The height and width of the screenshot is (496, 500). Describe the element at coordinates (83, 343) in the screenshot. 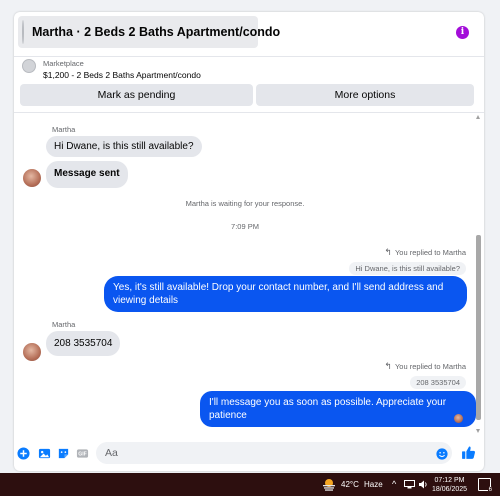

I see `incoming-message: 208 3535704` at that location.